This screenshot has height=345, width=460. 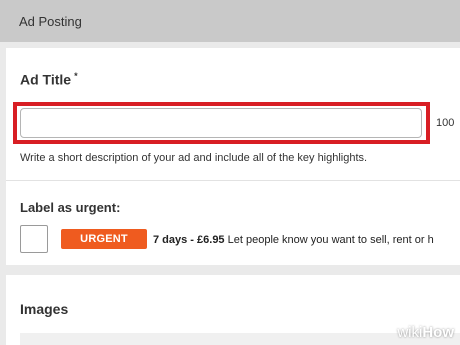 I want to click on ad-title-label: Ad Title *, so click(x=49, y=79).